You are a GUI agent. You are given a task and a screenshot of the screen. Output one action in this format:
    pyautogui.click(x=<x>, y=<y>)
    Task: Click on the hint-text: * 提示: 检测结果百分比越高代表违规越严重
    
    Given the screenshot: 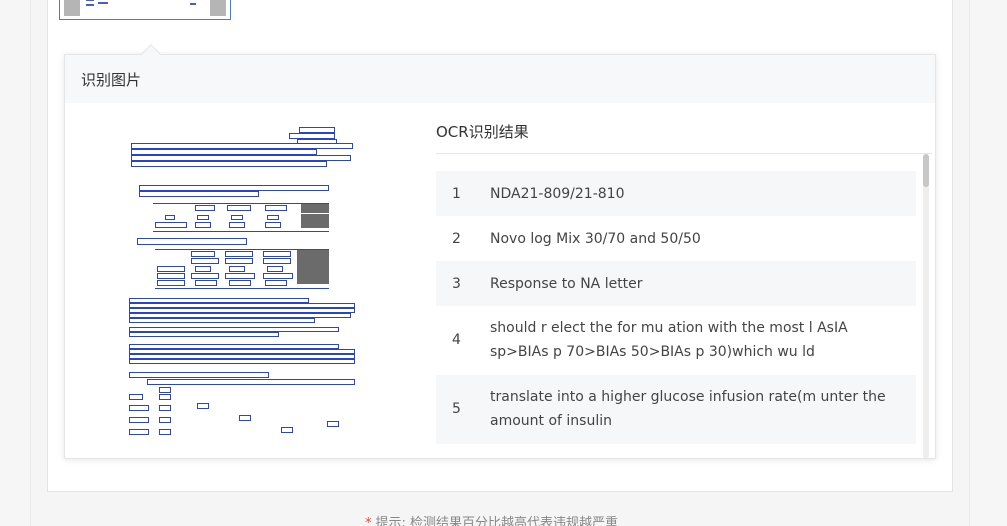 What is the action you would take?
    pyautogui.click(x=491, y=519)
    